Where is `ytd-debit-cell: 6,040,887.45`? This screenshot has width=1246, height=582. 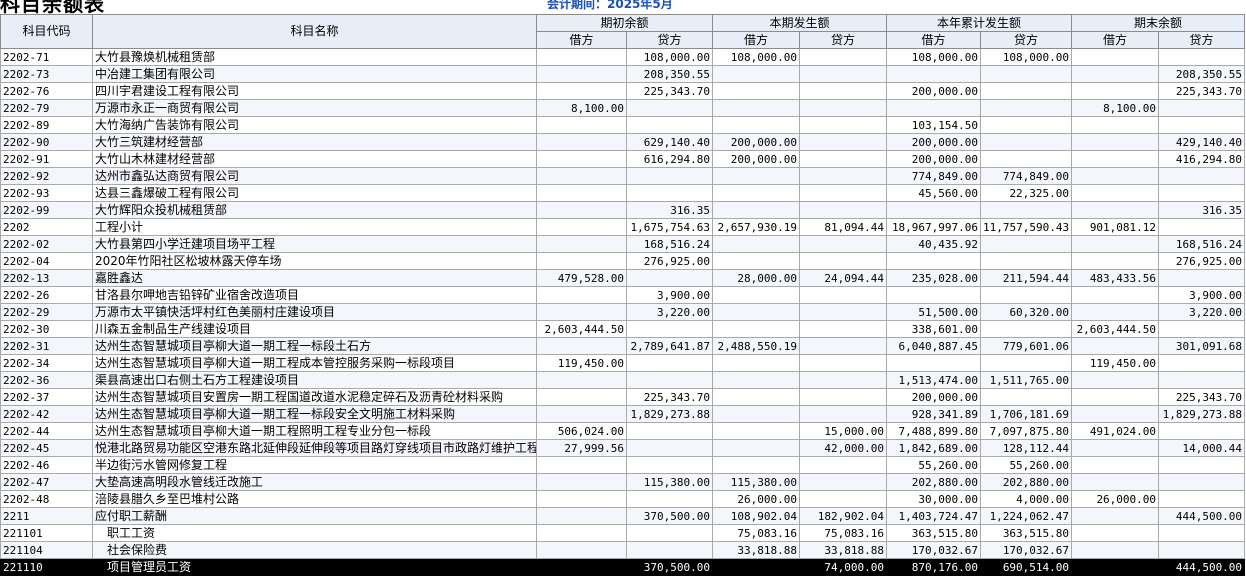 ytd-debit-cell: 6,040,887.45 is located at coordinates (934, 346).